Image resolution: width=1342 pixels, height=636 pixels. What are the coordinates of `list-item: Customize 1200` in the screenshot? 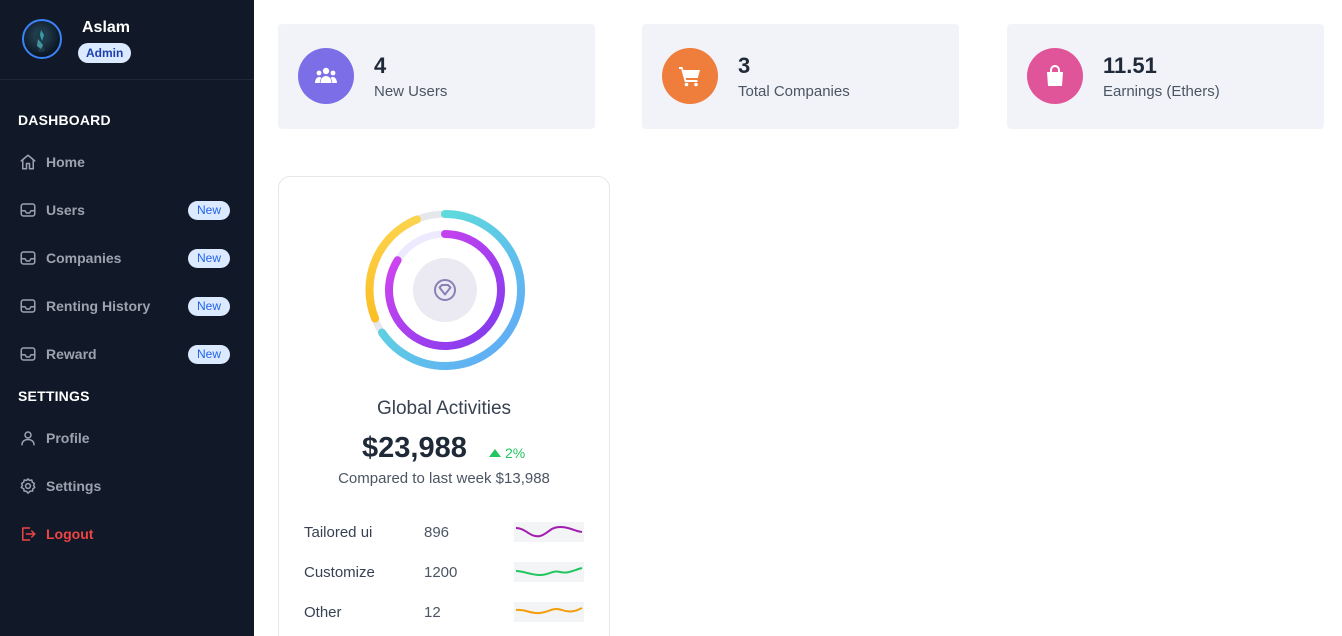 It's located at (446, 573).